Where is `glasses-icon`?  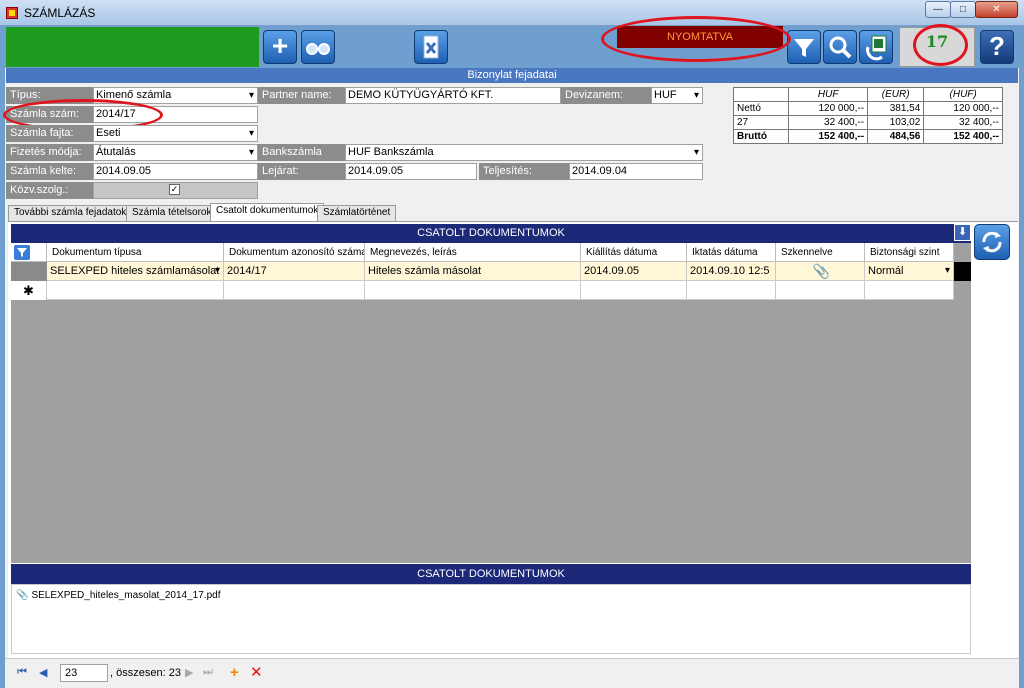 glasses-icon is located at coordinates (318, 49).